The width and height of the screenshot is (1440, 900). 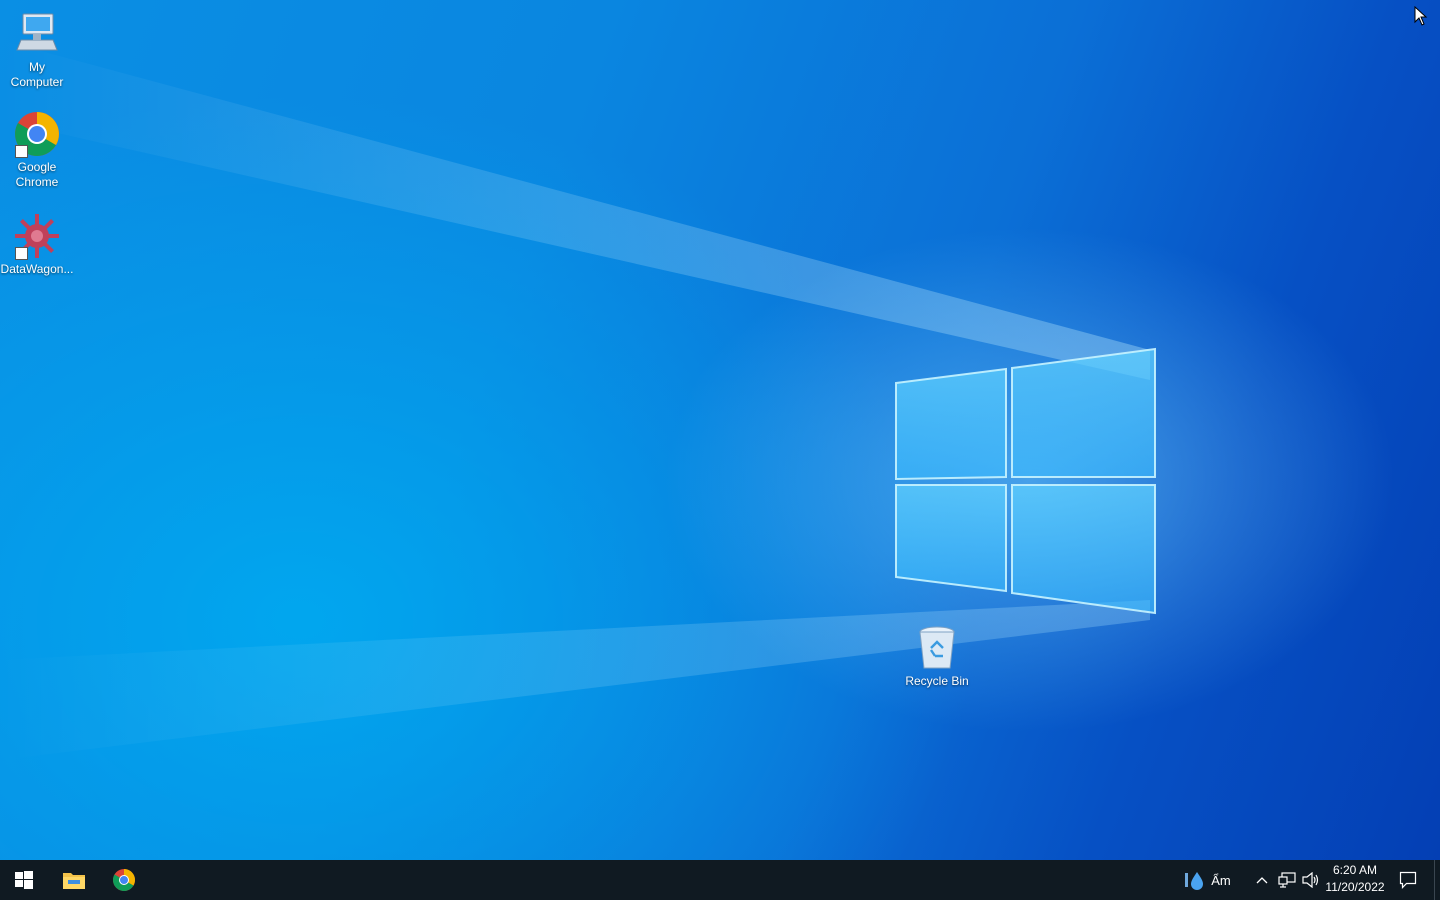 I want to click on clock-date: 11/20/2022, so click(x=1355, y=887).